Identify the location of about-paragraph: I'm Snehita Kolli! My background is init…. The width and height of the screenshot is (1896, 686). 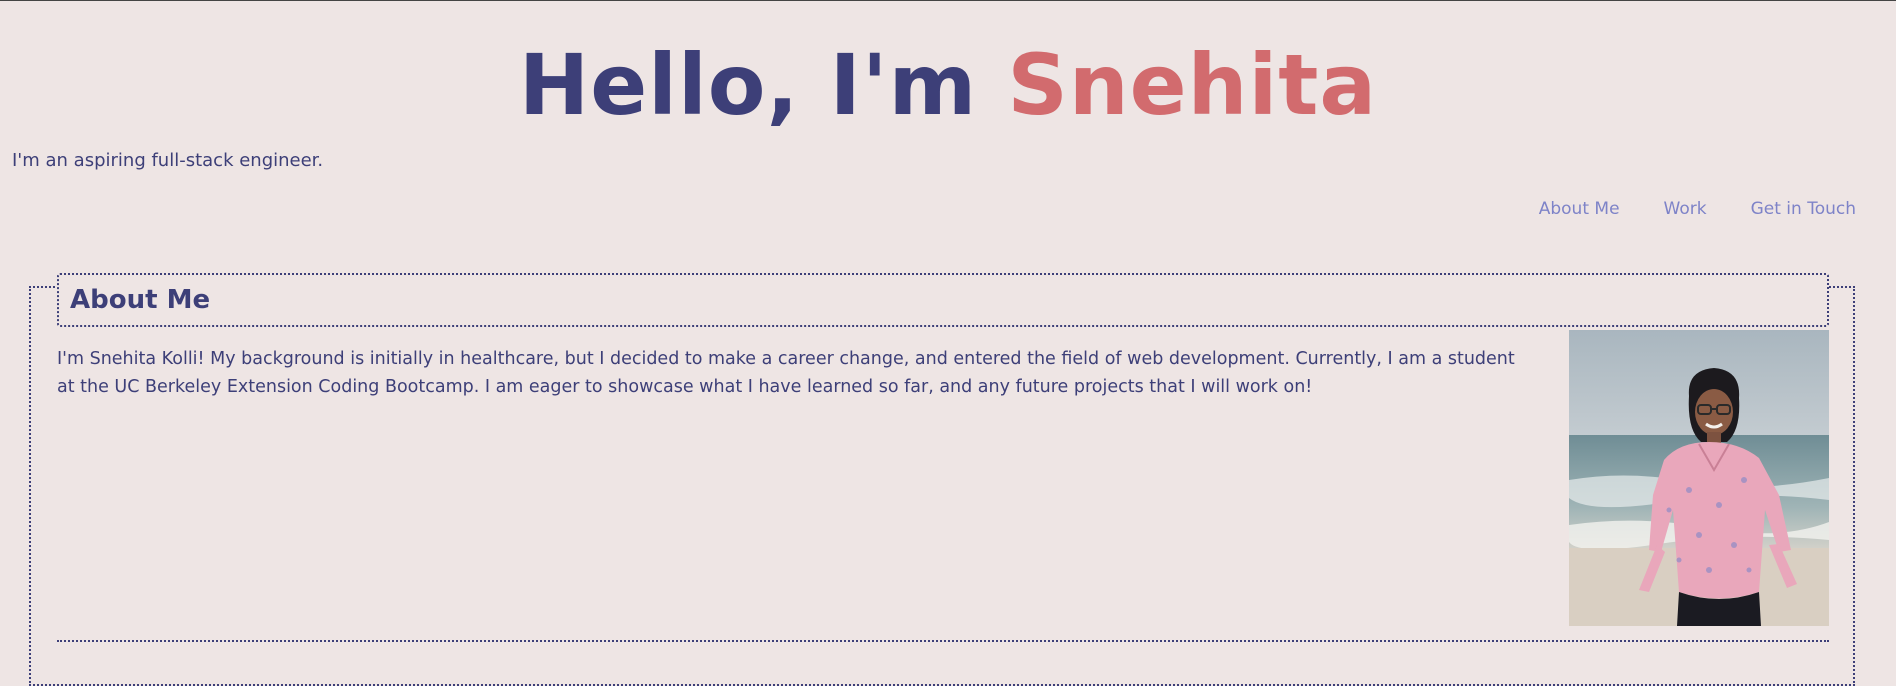
(786, 373).